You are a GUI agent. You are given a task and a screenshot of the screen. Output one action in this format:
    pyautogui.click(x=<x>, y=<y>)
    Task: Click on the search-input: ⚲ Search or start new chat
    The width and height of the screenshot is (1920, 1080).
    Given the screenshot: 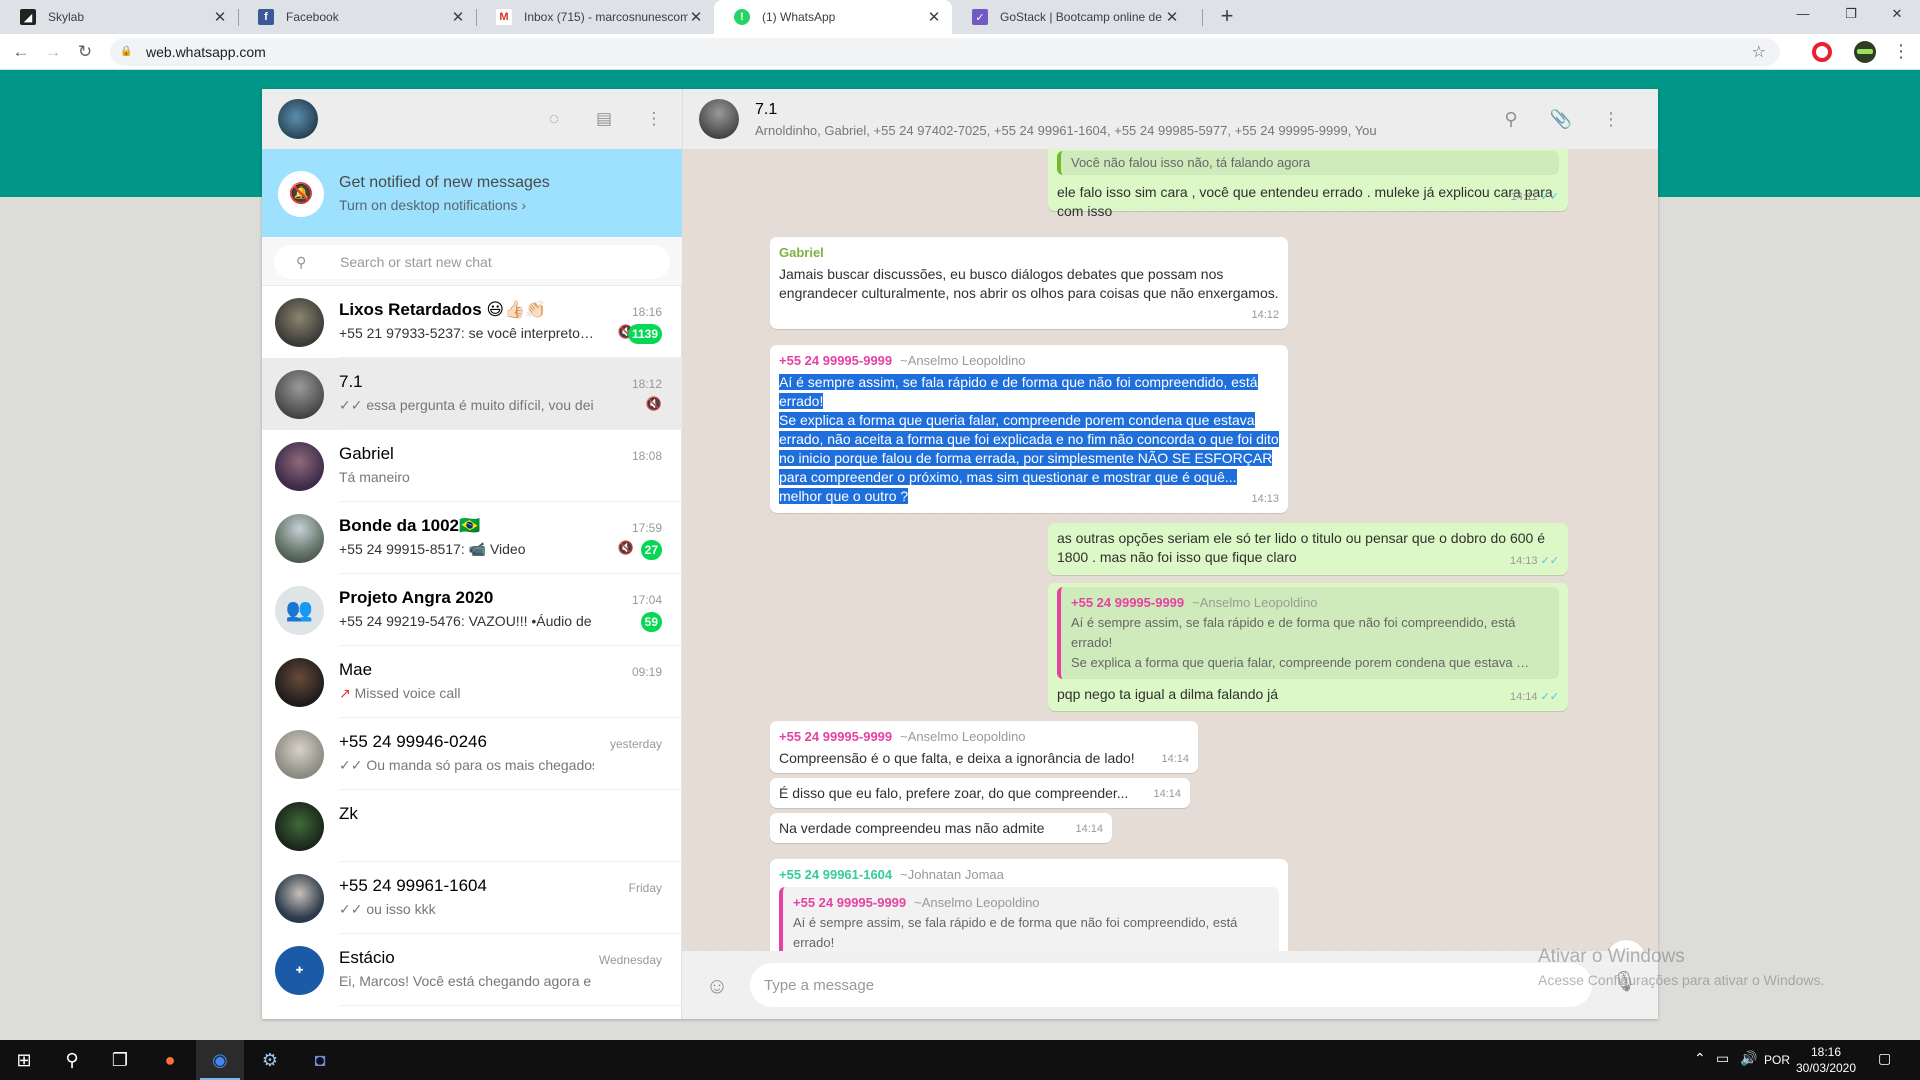 What is the action you would take?
    pyautogui.click(x=472, y=262)
    